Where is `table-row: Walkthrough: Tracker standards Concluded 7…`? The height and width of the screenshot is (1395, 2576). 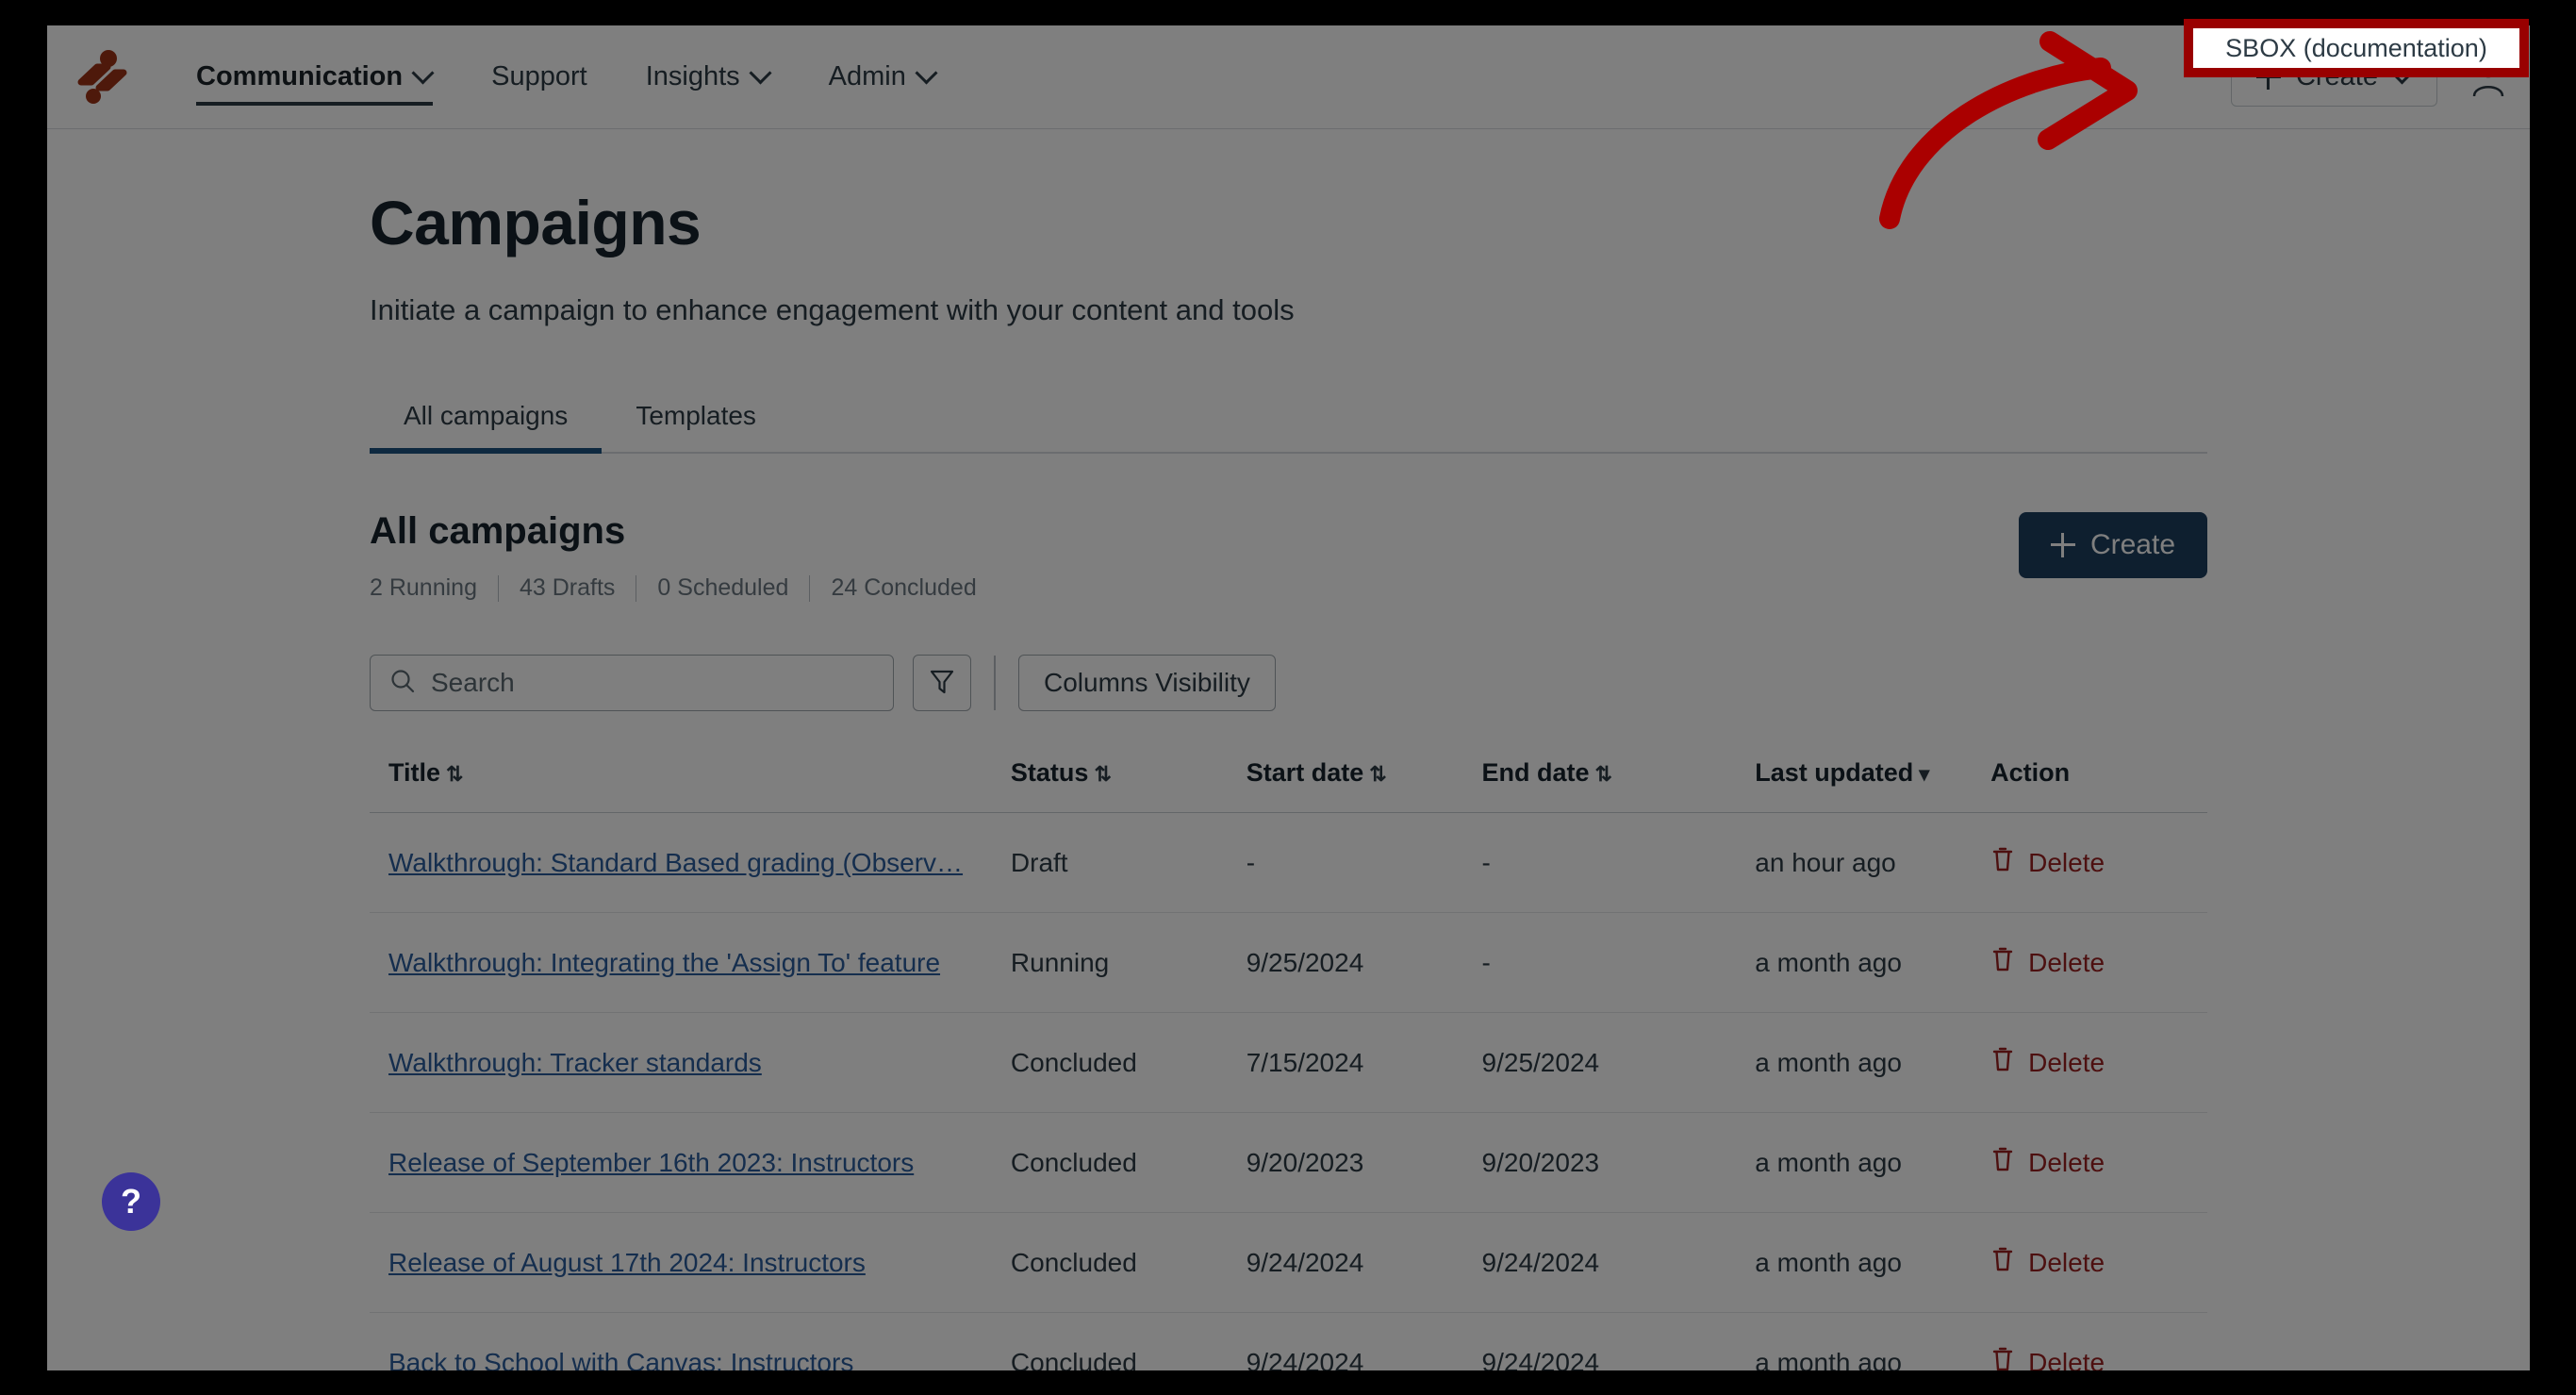
table-row: Walkthrough: Tracker standards Concluded 7… is located at coordinates (1288, 1062).